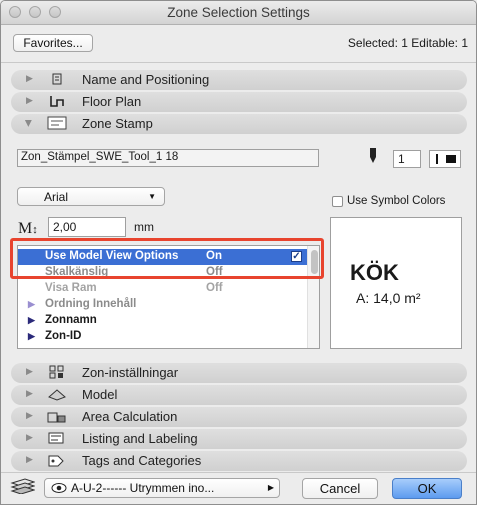 This screenshot has width=477, height=505. I want to click on panel-label: Zone Stamp, so click(117, 123).